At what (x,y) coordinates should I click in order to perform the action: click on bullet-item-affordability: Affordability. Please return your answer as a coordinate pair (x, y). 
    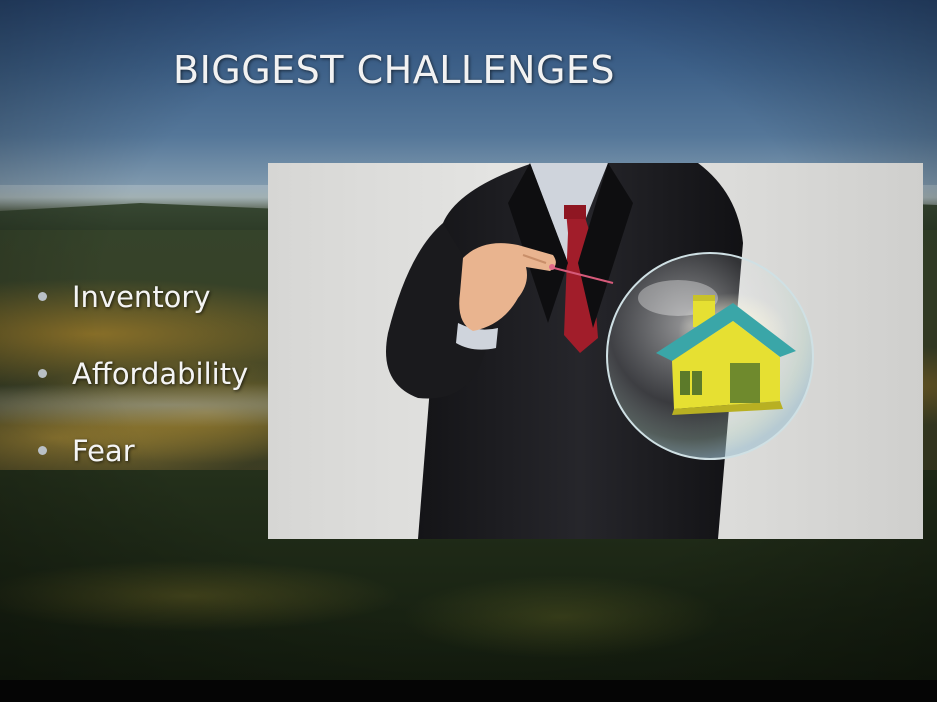
    Looking at the image, I should click on (143, 391).